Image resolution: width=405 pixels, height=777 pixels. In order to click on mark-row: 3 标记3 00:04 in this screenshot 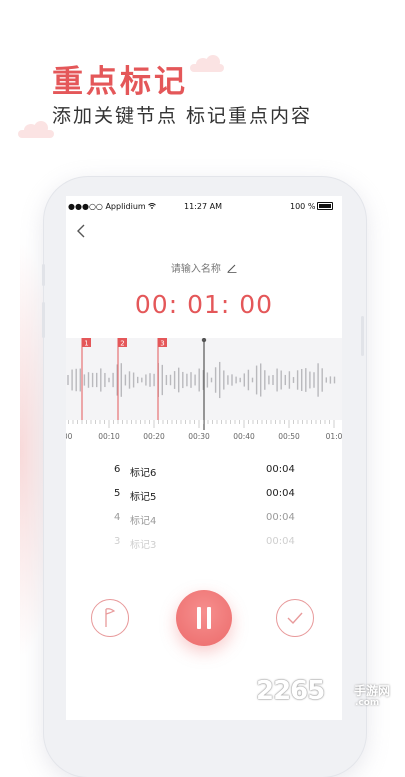, I will do `click(204, 546)`.